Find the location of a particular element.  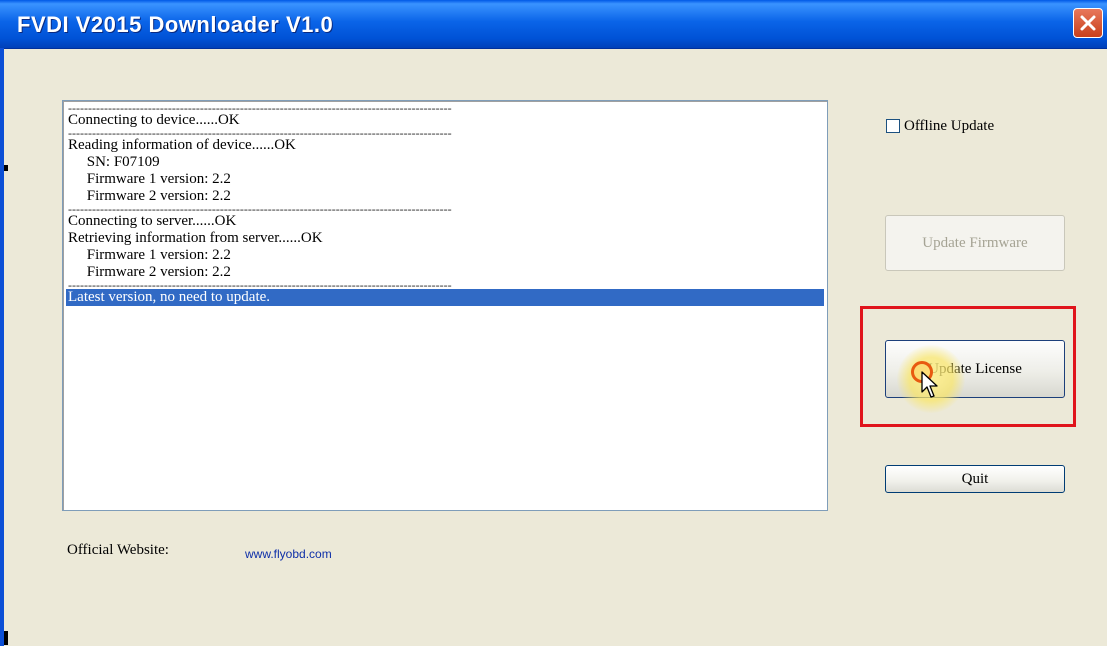

log-line: Reading information of device......OK is located at coordinates (445, 145).